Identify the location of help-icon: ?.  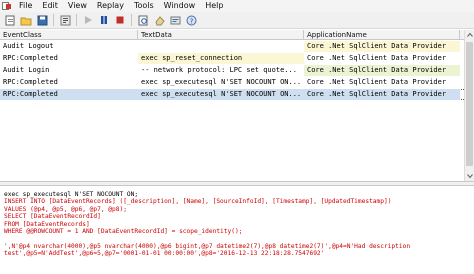
(191, 20).